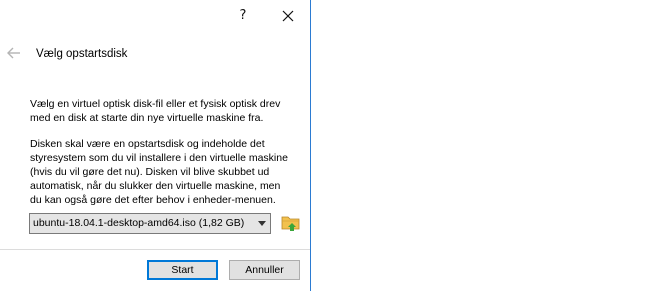  What do you see at coordinates (262, 223) in the screenshot?
I see `chevron-down-icon` at bounding box center [262, 223].